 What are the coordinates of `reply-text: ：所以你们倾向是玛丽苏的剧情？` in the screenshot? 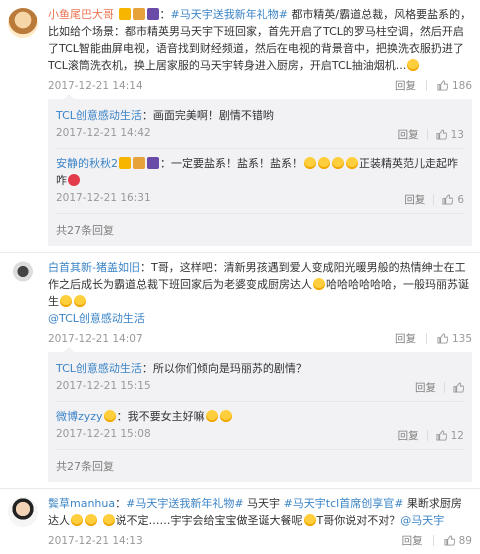 It's located at (224, 368).